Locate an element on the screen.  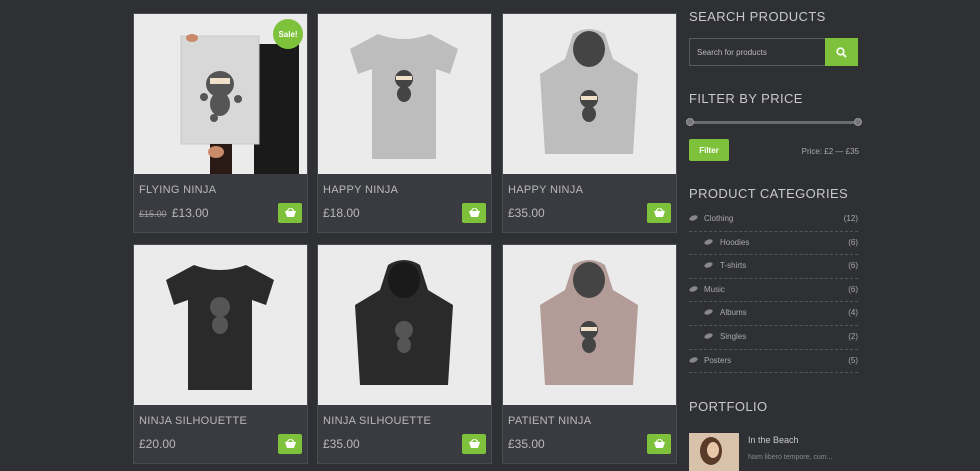
product-title: PATIENT NINJA is located at coordinates (549, 421).